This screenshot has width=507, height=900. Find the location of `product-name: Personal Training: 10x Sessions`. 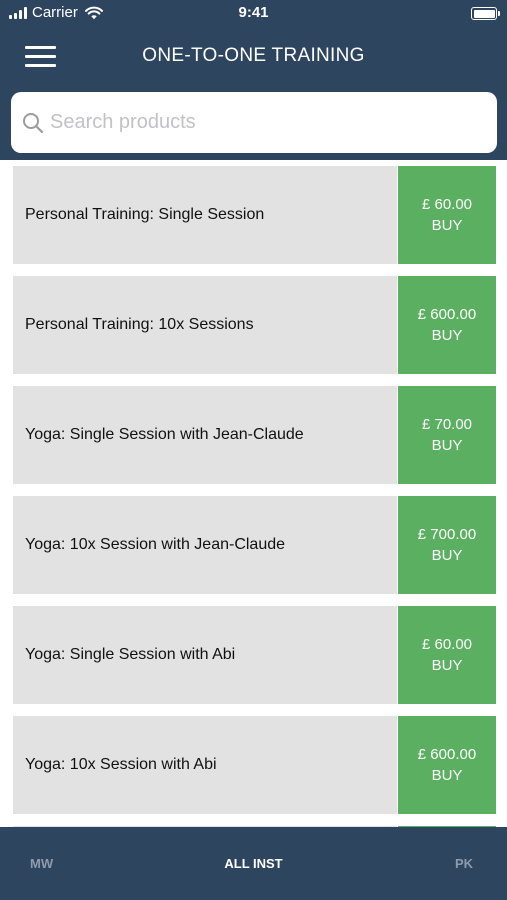

product-name: Personal Training: 10x Sessions is located at coordinates (205, 325).